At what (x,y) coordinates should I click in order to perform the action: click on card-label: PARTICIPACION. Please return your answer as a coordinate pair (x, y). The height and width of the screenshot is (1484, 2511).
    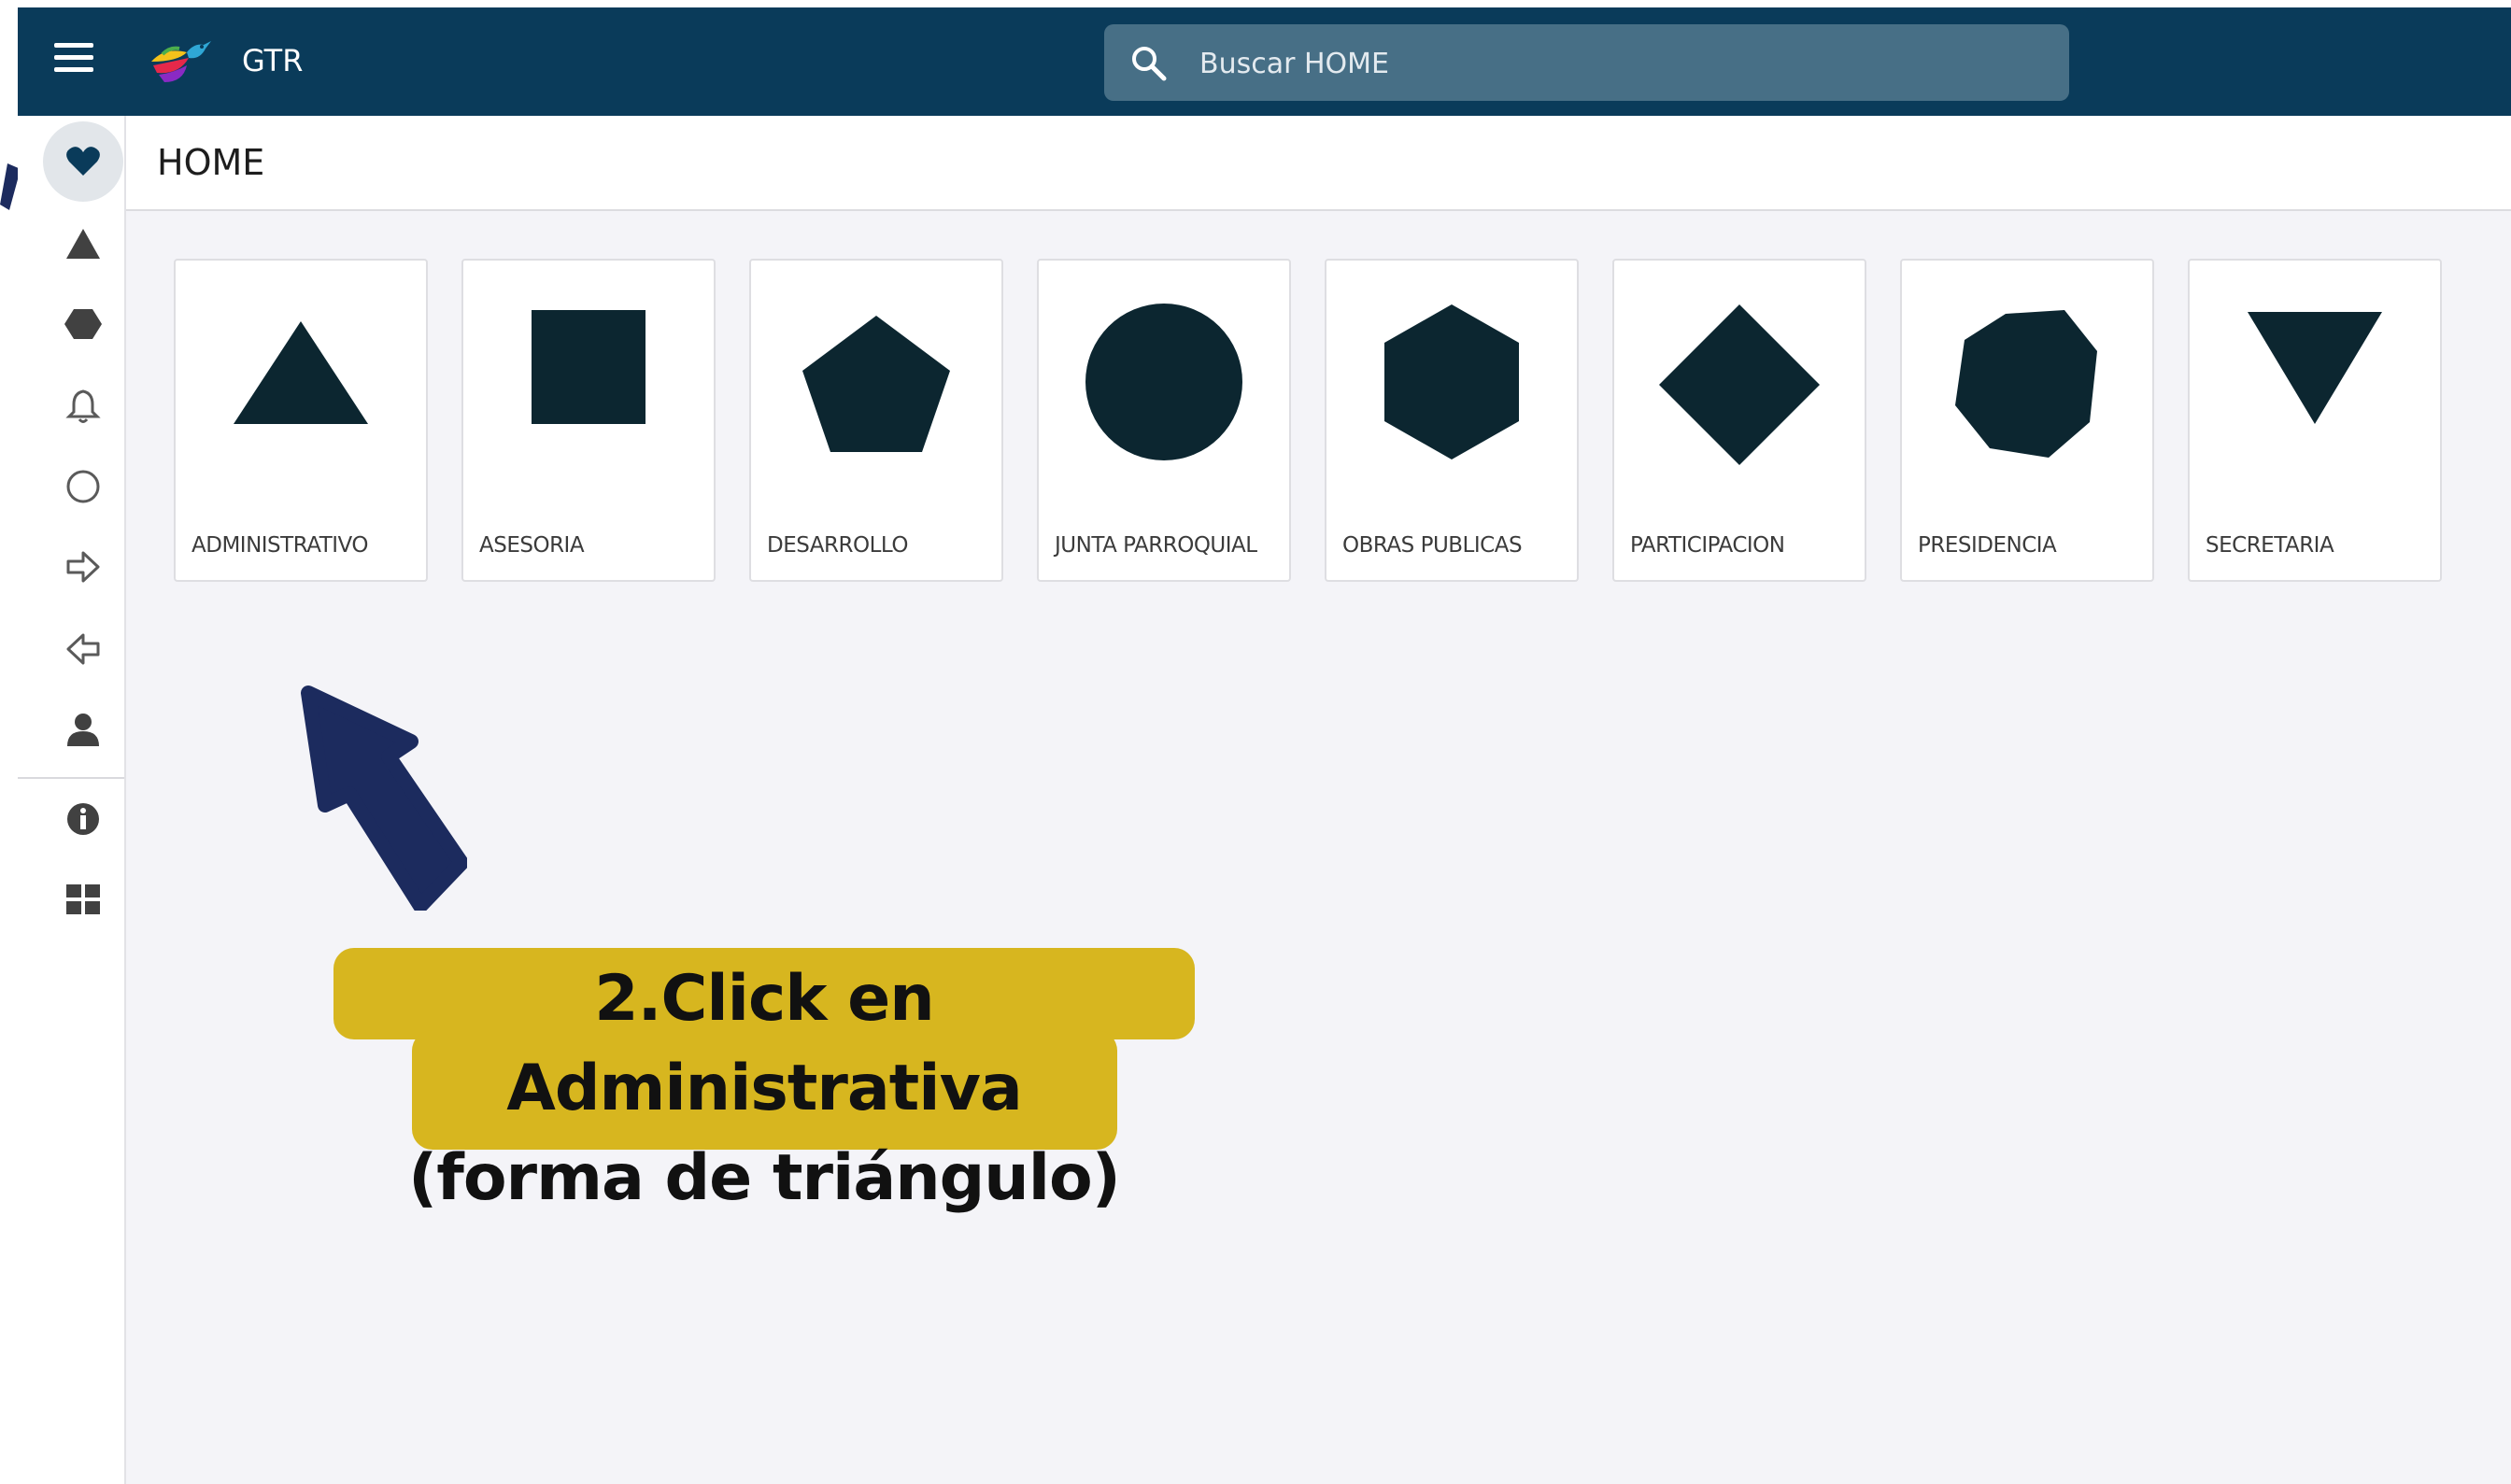
    Looking at the image, I should click on (1707, 545).